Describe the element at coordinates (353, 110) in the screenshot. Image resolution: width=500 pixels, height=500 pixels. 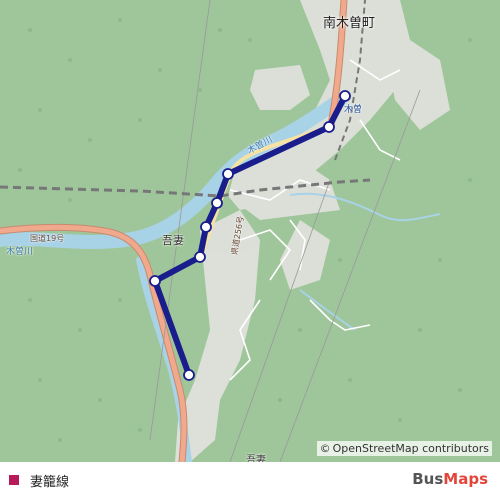
I see `station-label-2: 木曽` at that location.